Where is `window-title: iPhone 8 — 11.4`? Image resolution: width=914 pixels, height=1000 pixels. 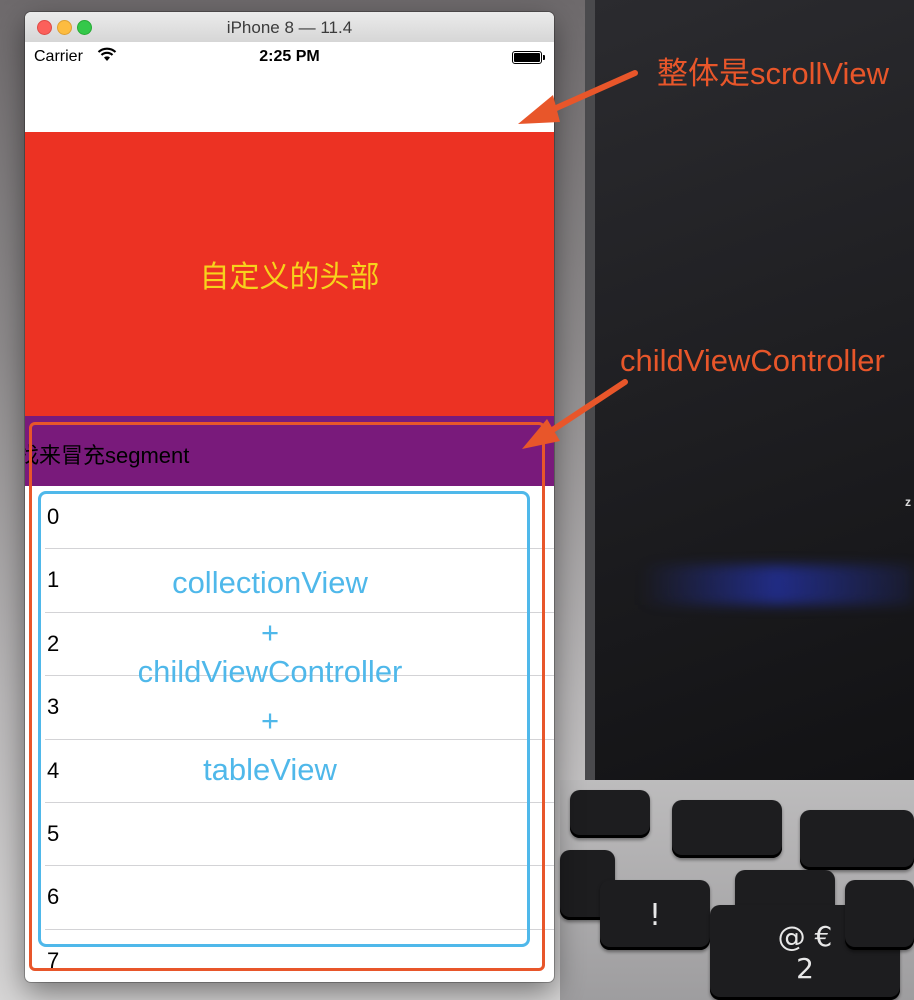
window-title: iPhone 8 — 11.4 is located at coordinates (289, 27).